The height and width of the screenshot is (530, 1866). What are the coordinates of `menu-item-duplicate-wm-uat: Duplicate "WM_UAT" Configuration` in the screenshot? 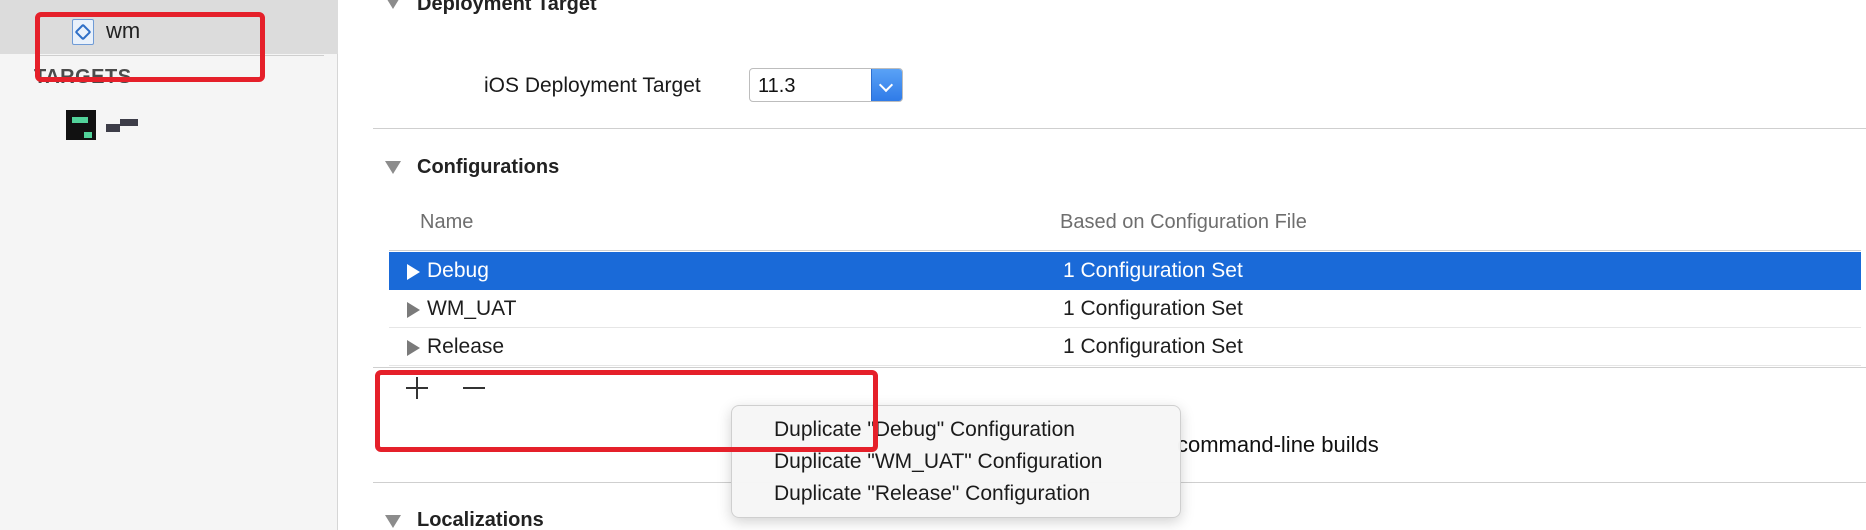 It's located at (938, 462).